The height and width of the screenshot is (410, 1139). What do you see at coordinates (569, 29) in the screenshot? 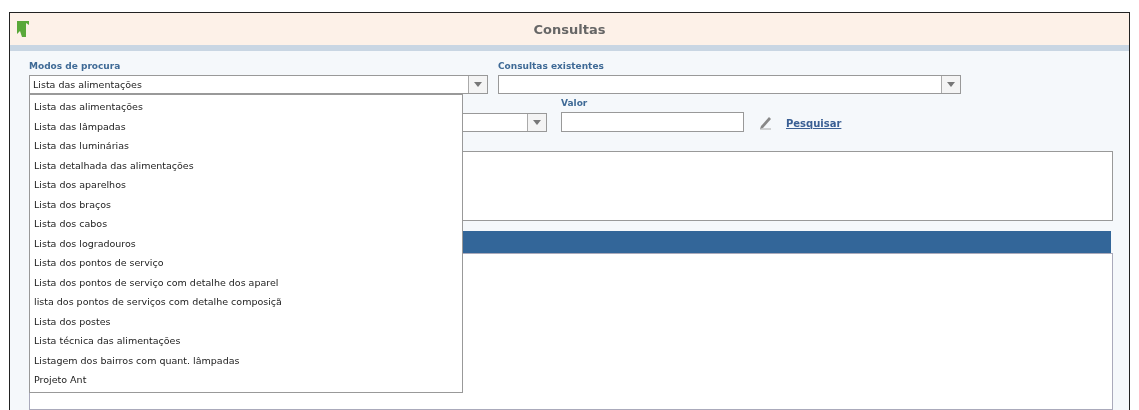
I see `window-title: Consultas` at bounding box center [569, 29].